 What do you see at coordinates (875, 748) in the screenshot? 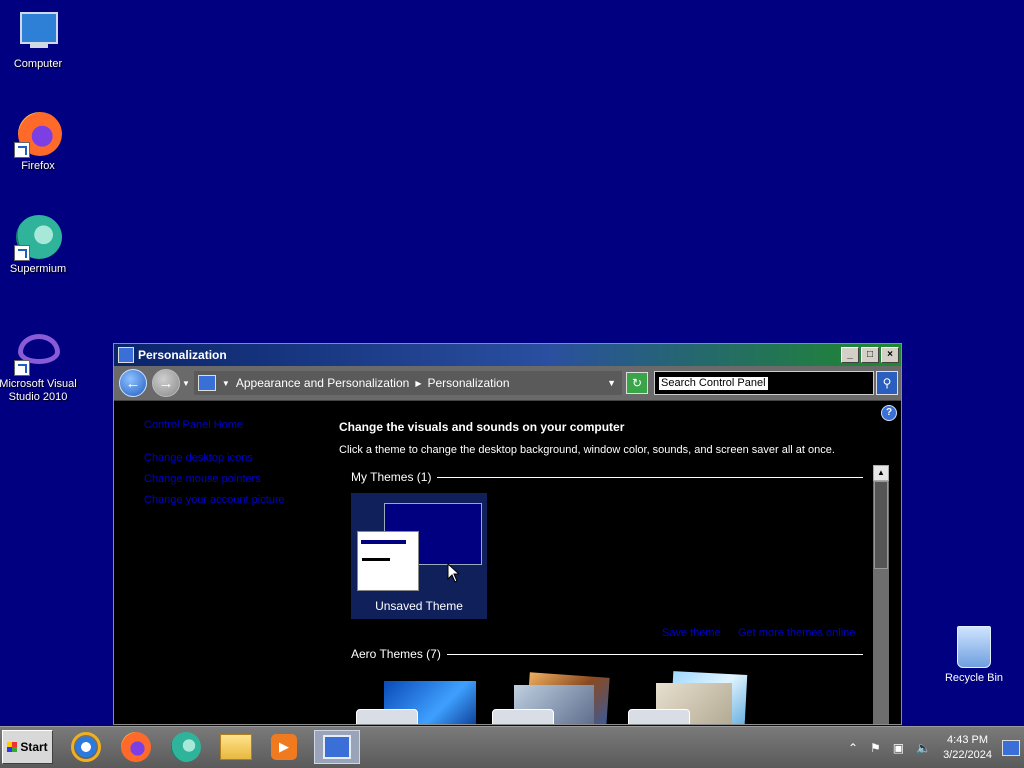
I see `action-center-flag-icon: ⚑` at bounding box center [875, 748].